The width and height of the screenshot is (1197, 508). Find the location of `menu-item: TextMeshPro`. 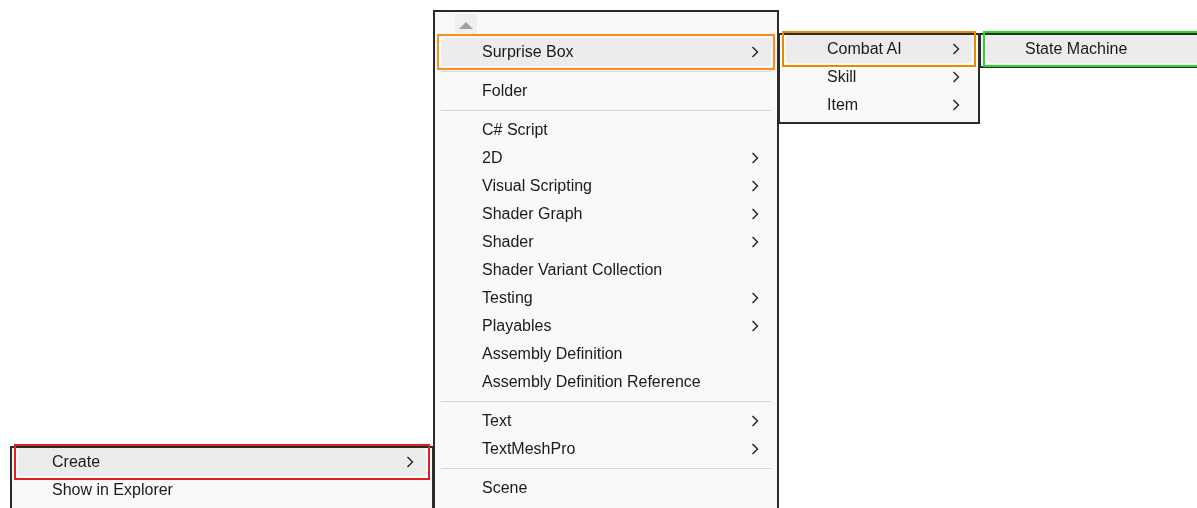

menu-item: TextMeshPro is located at coordinates (606, 449).